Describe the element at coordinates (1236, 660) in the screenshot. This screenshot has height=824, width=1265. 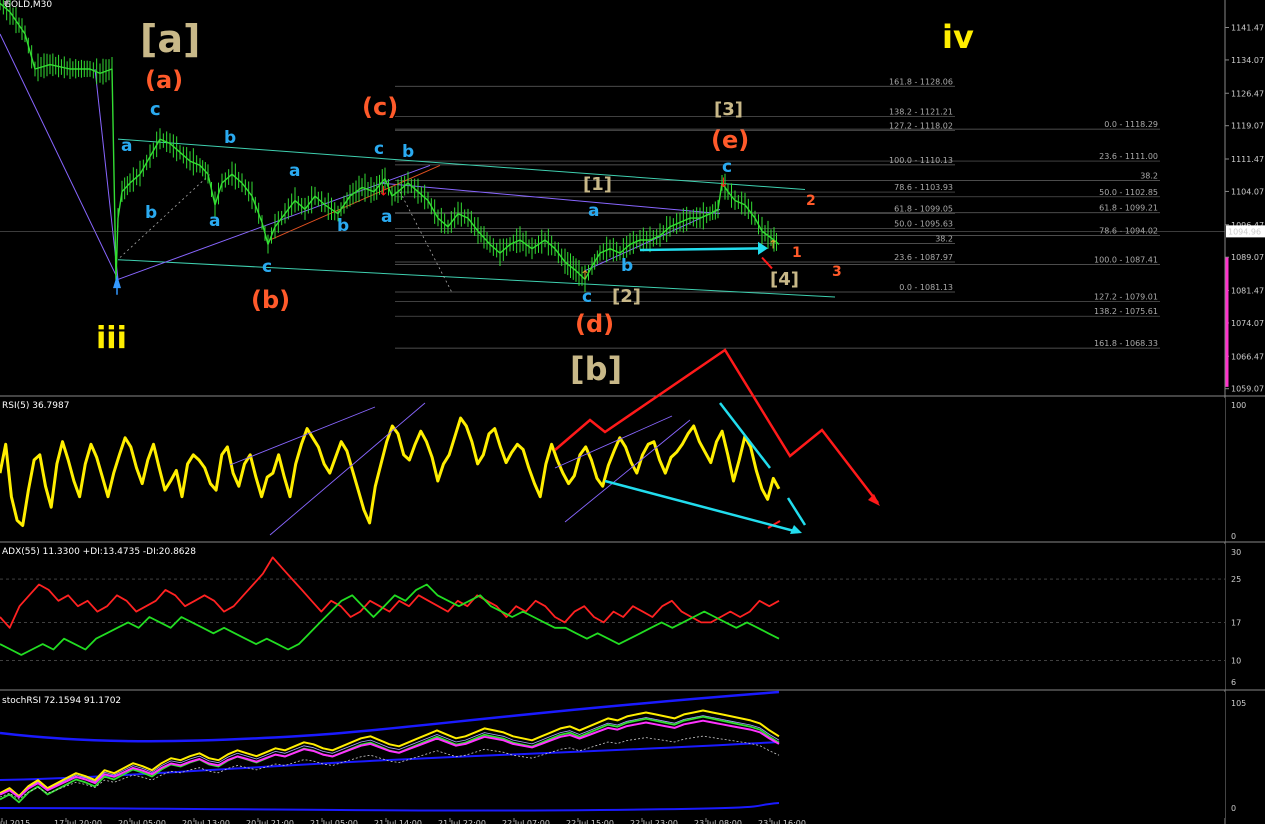
I see `adx-tick-label: 10` at that location.